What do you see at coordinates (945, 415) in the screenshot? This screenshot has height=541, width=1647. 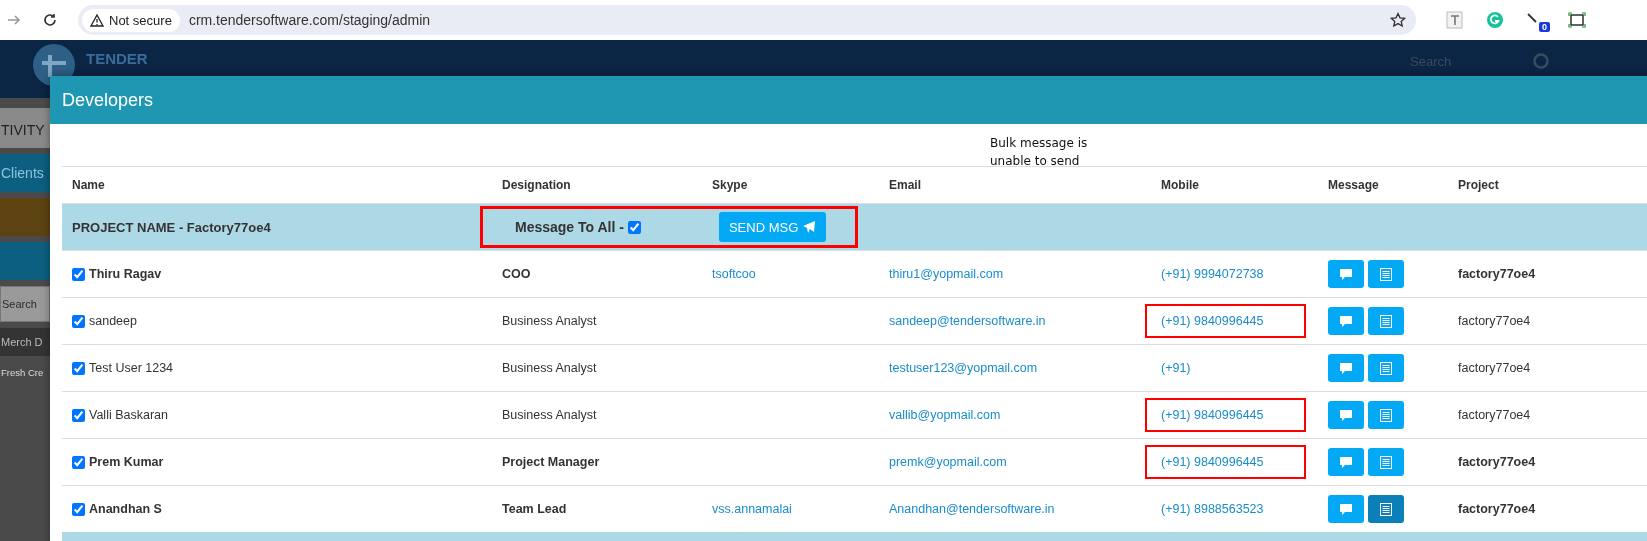 I see `email-link: vallib@yopmail.com` at bounding box center [945, 415].